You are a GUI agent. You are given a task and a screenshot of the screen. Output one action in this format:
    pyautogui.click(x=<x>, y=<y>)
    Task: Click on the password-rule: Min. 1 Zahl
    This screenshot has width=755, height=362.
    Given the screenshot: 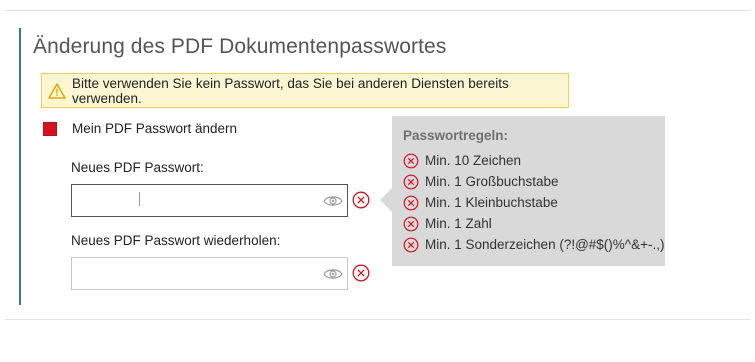 What is the action you would take?
    pyautogui.click(x=534, y=223)
    